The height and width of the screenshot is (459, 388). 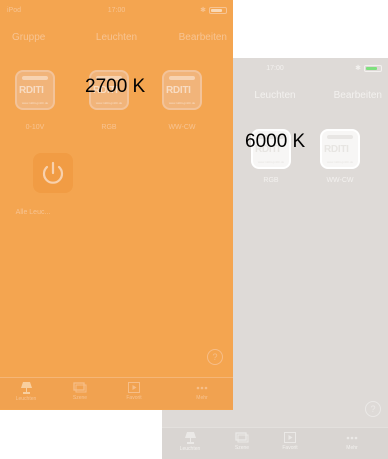 What do you see at coordinates (275, 141) in the screenshot?
I see `color-temperature-cool: 6000 K` at bounding box center [275, 141].